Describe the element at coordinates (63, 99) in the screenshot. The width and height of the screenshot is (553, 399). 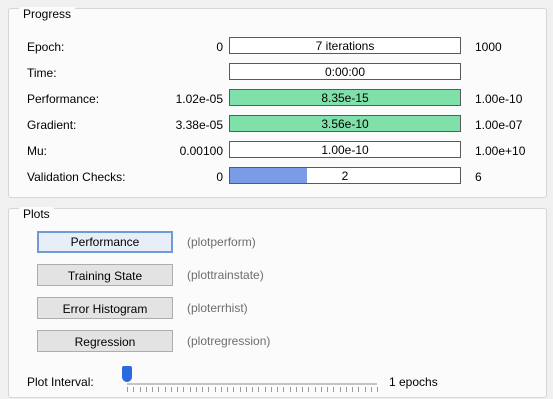
I see `performance-label: Performance:` at that location.